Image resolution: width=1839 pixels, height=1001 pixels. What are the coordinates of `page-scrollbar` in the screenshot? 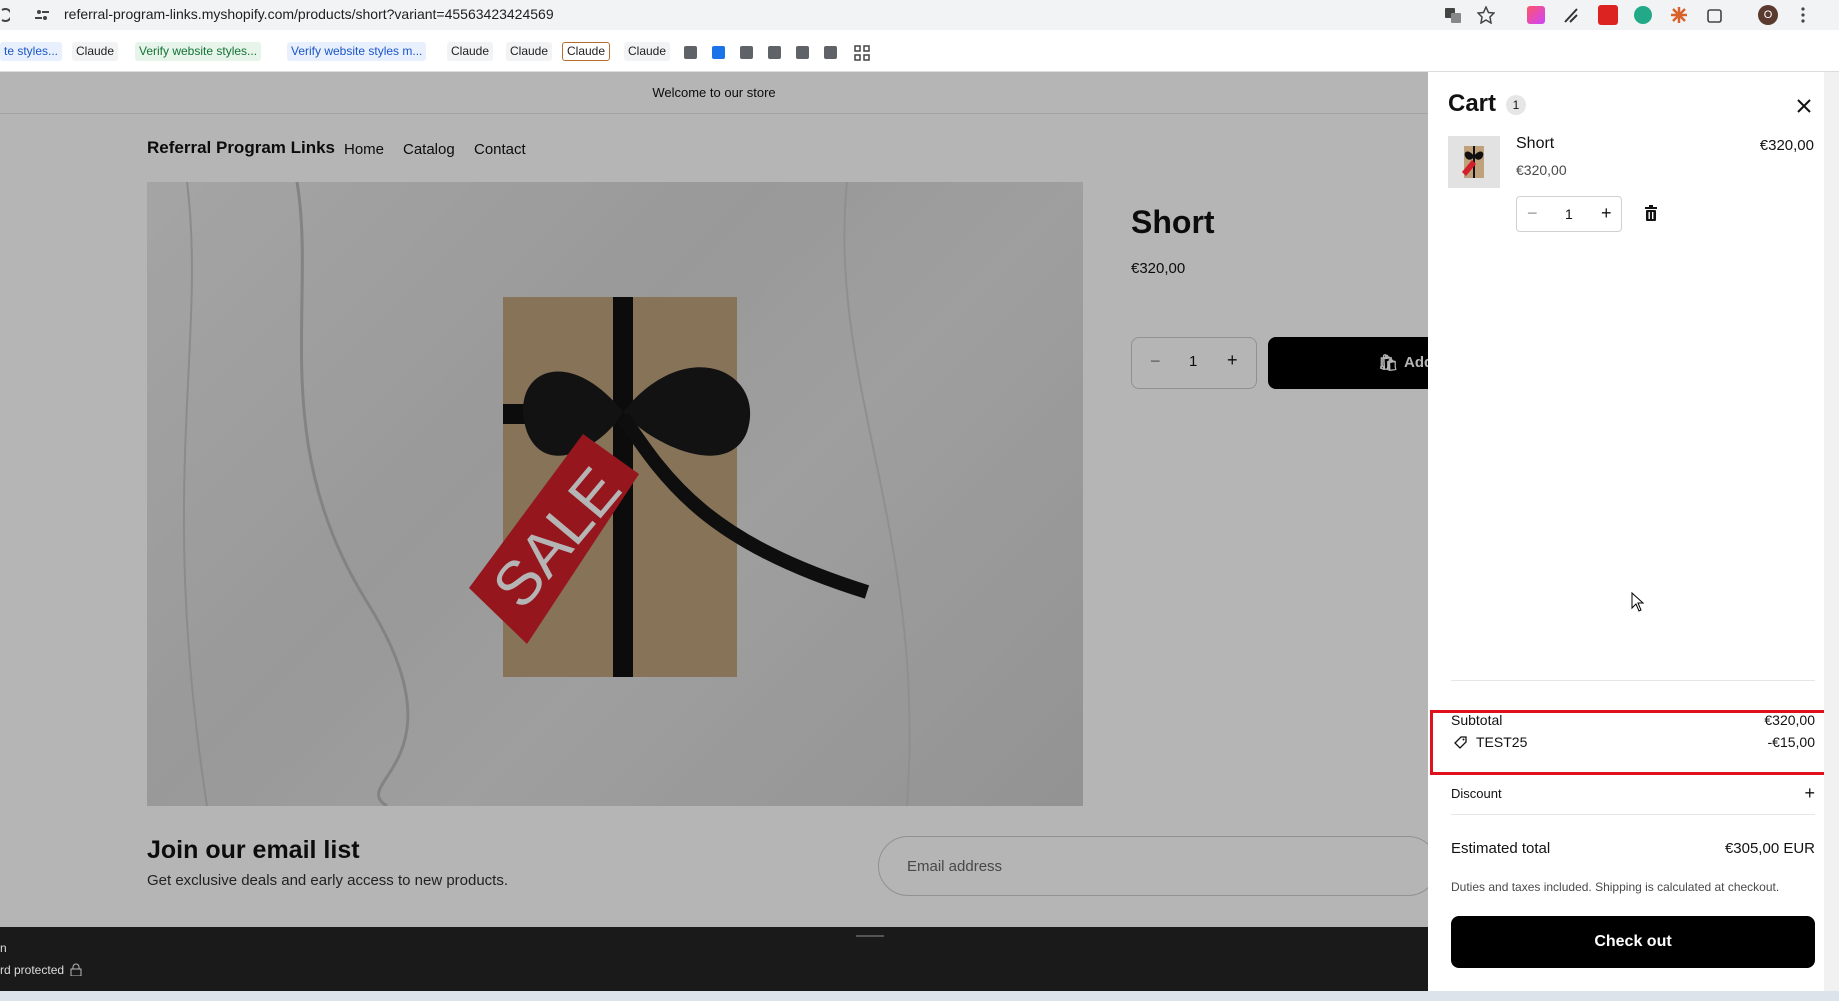 It's located at (1831, 531).